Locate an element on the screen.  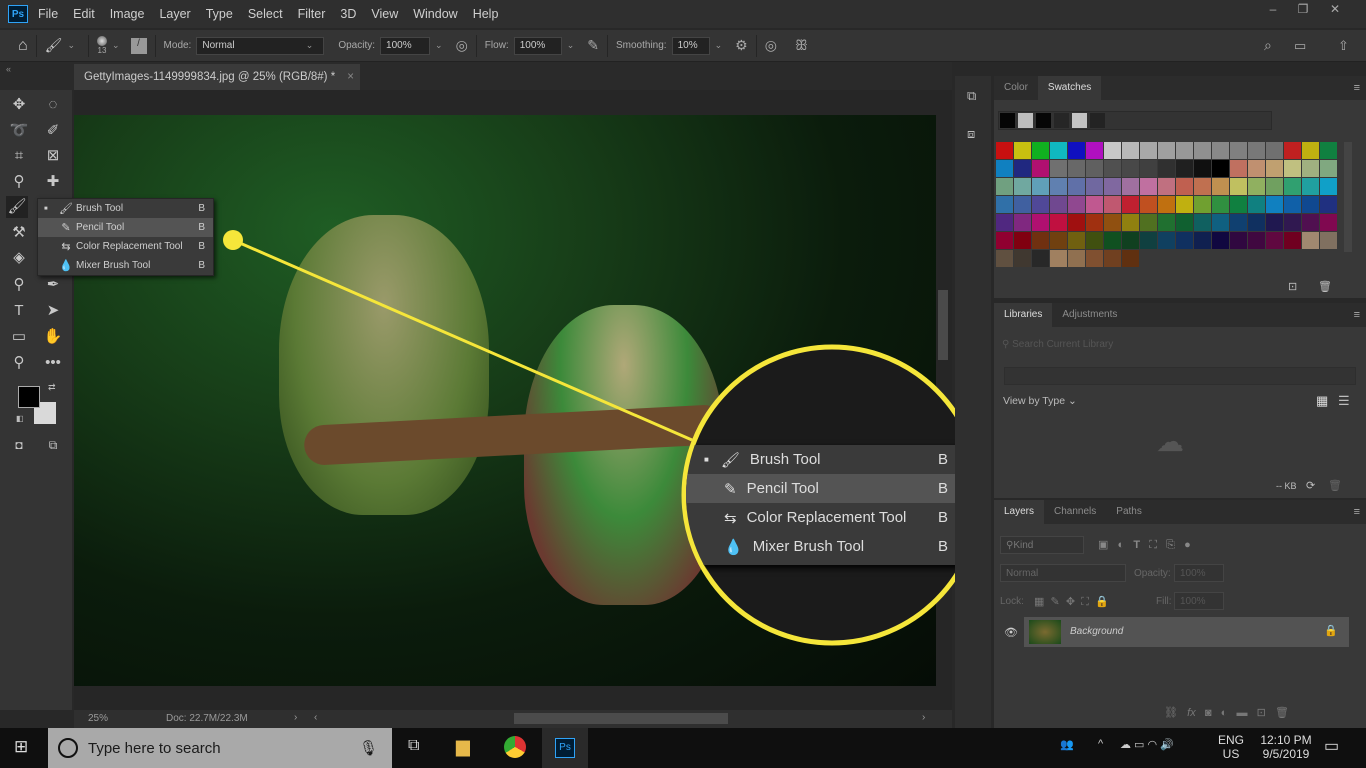
photoshop-taskbar-button: Ps is located at coordinates (565, 748).